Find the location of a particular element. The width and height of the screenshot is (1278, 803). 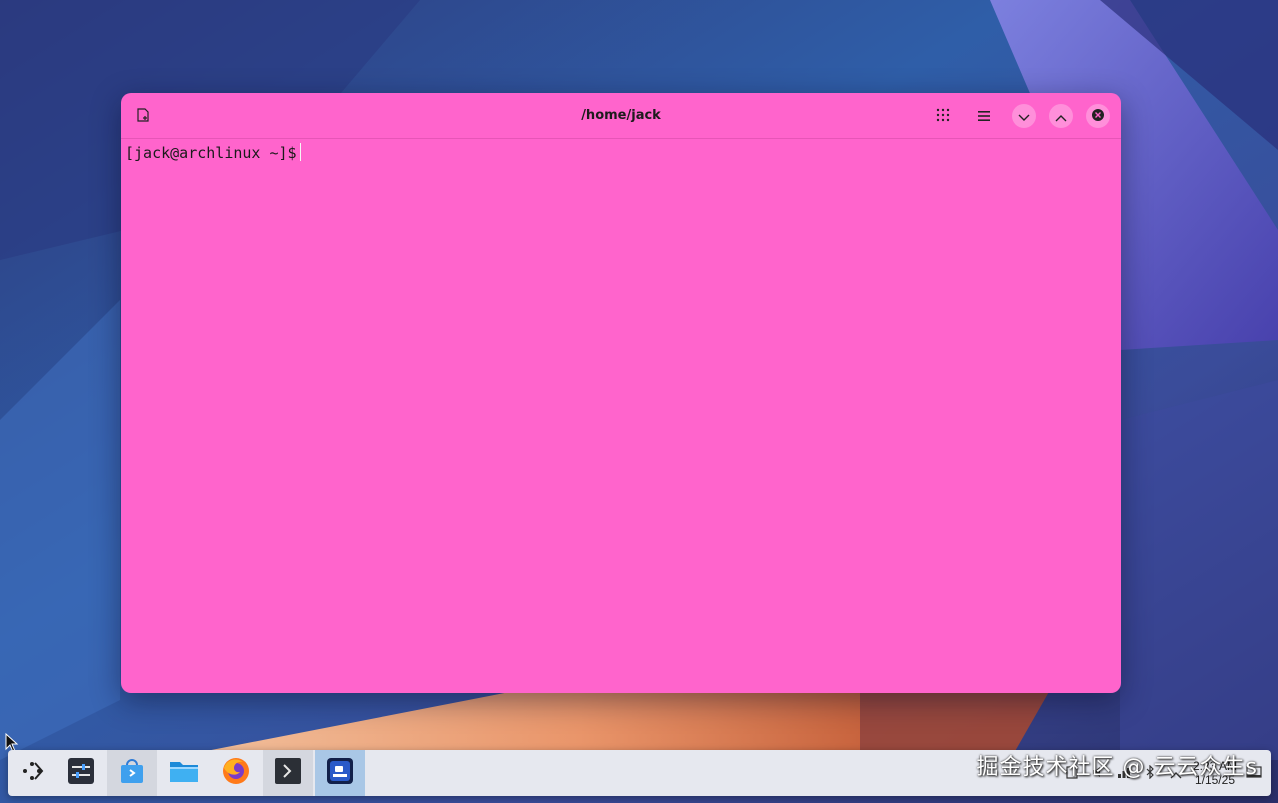

bluetooth-icon is located at coordinates (1150, 773).